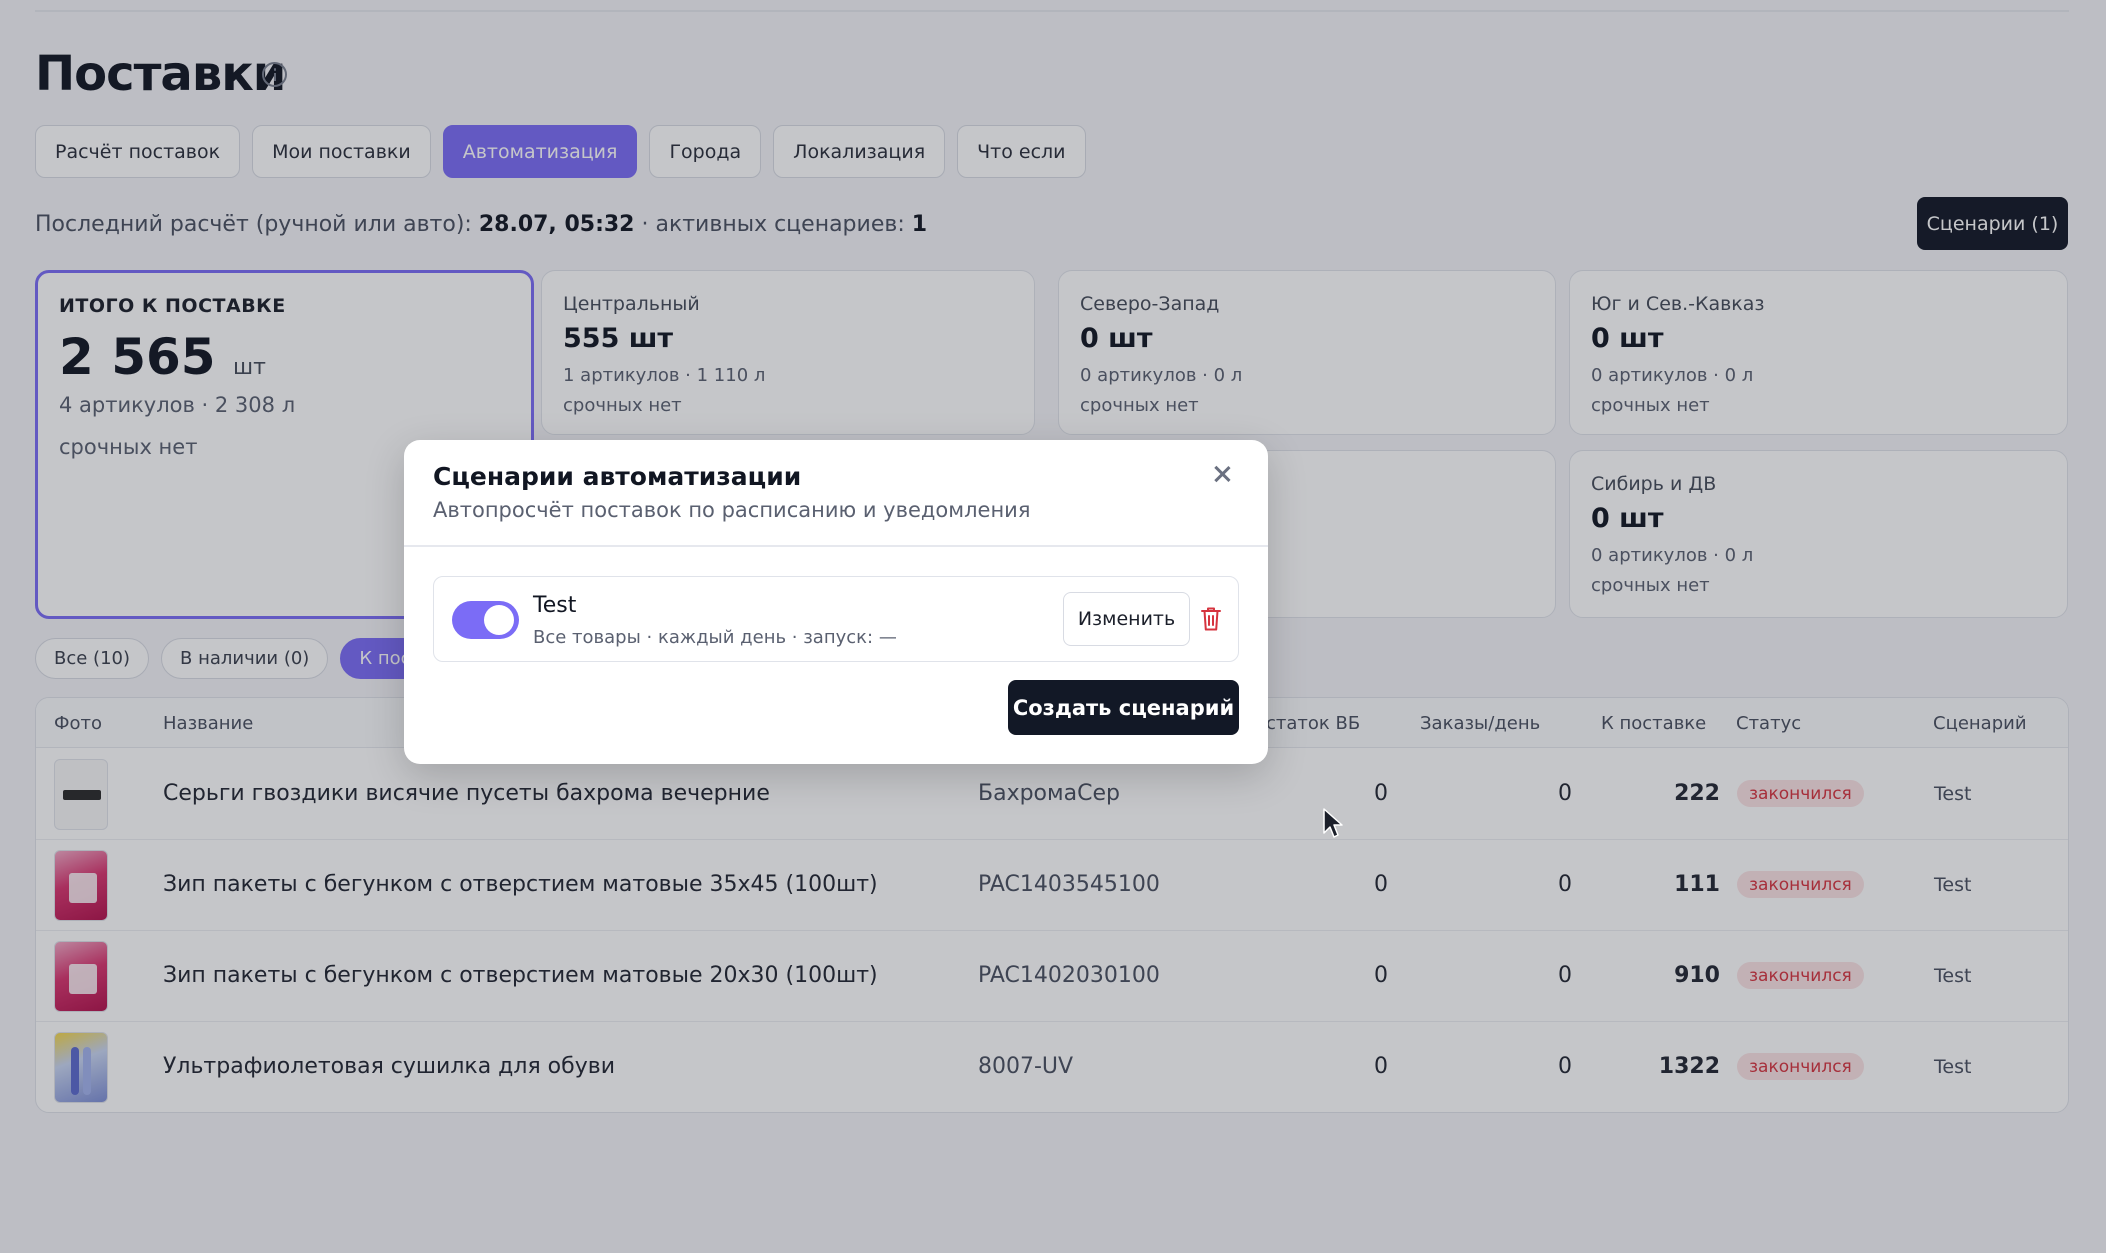 The height and width of the screenshot is (1253, 2106). I want to click on close-icon, so click(1222, 474).